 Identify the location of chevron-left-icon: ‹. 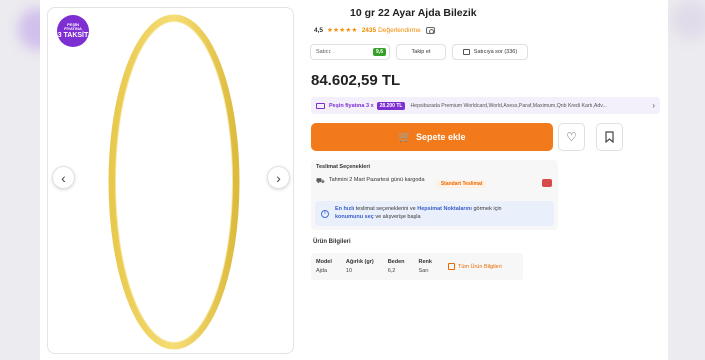
(63, 177).